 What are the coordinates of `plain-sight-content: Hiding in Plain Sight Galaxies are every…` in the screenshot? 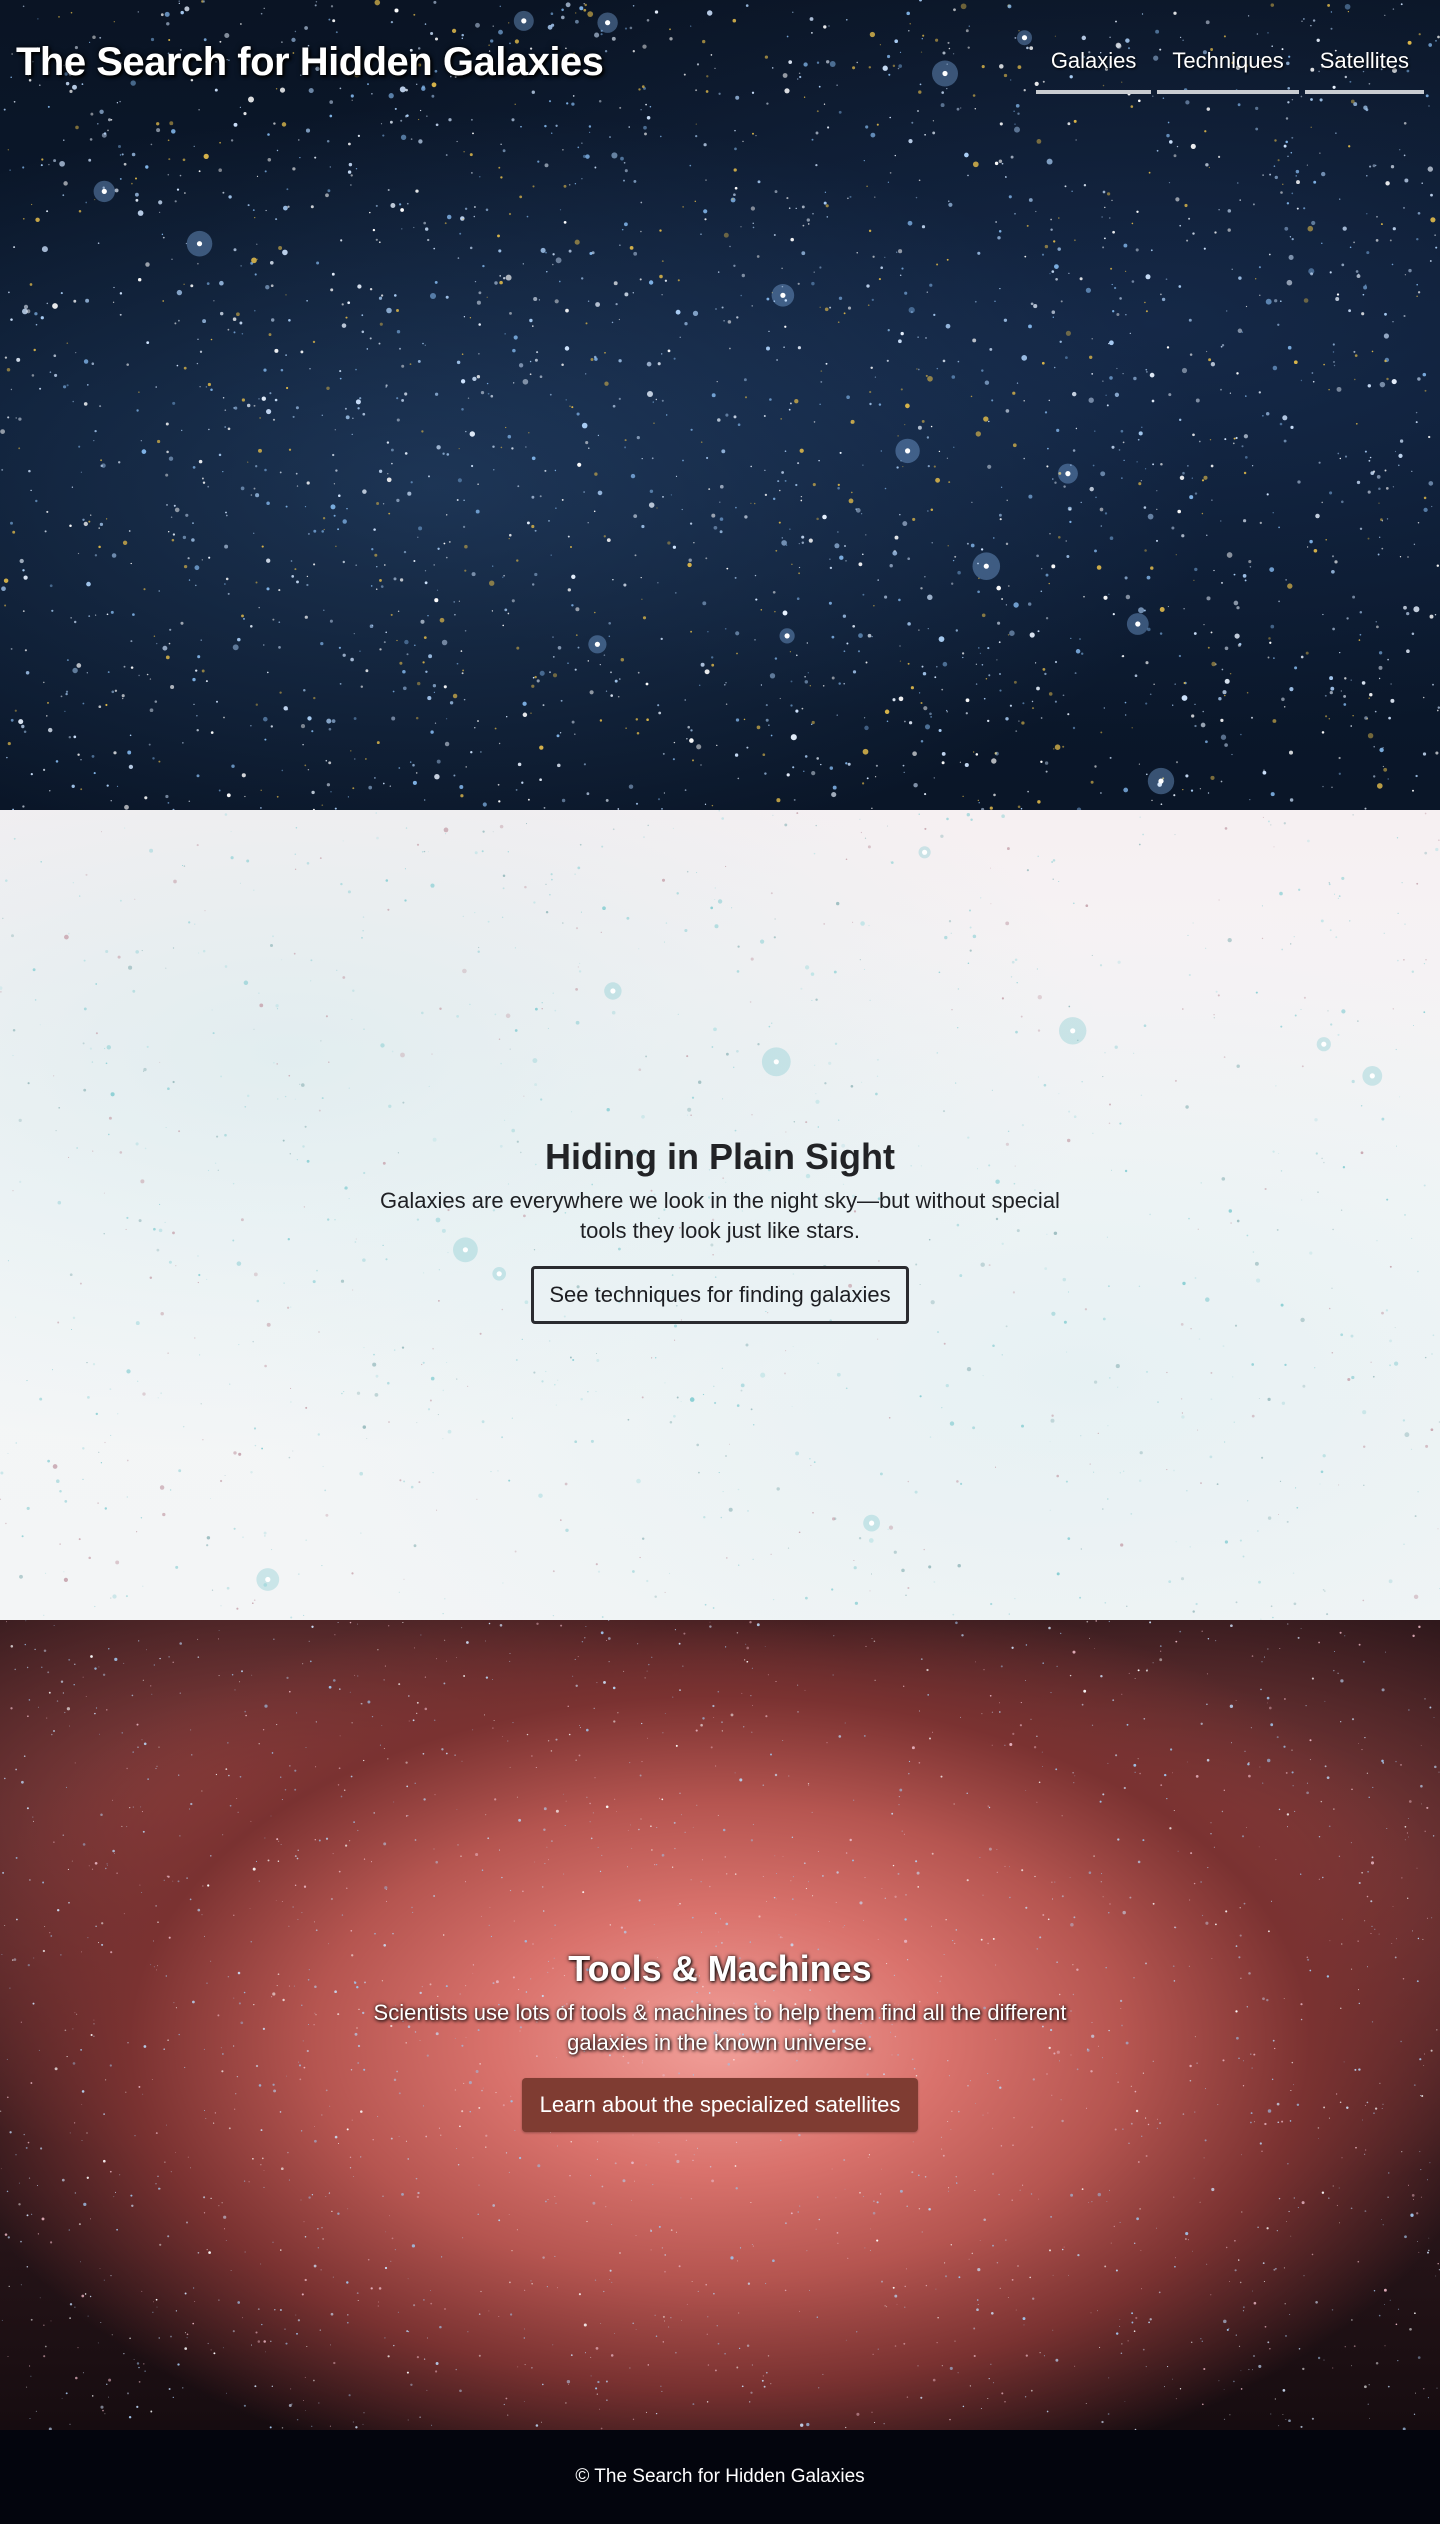 It's located at (720, 1230).